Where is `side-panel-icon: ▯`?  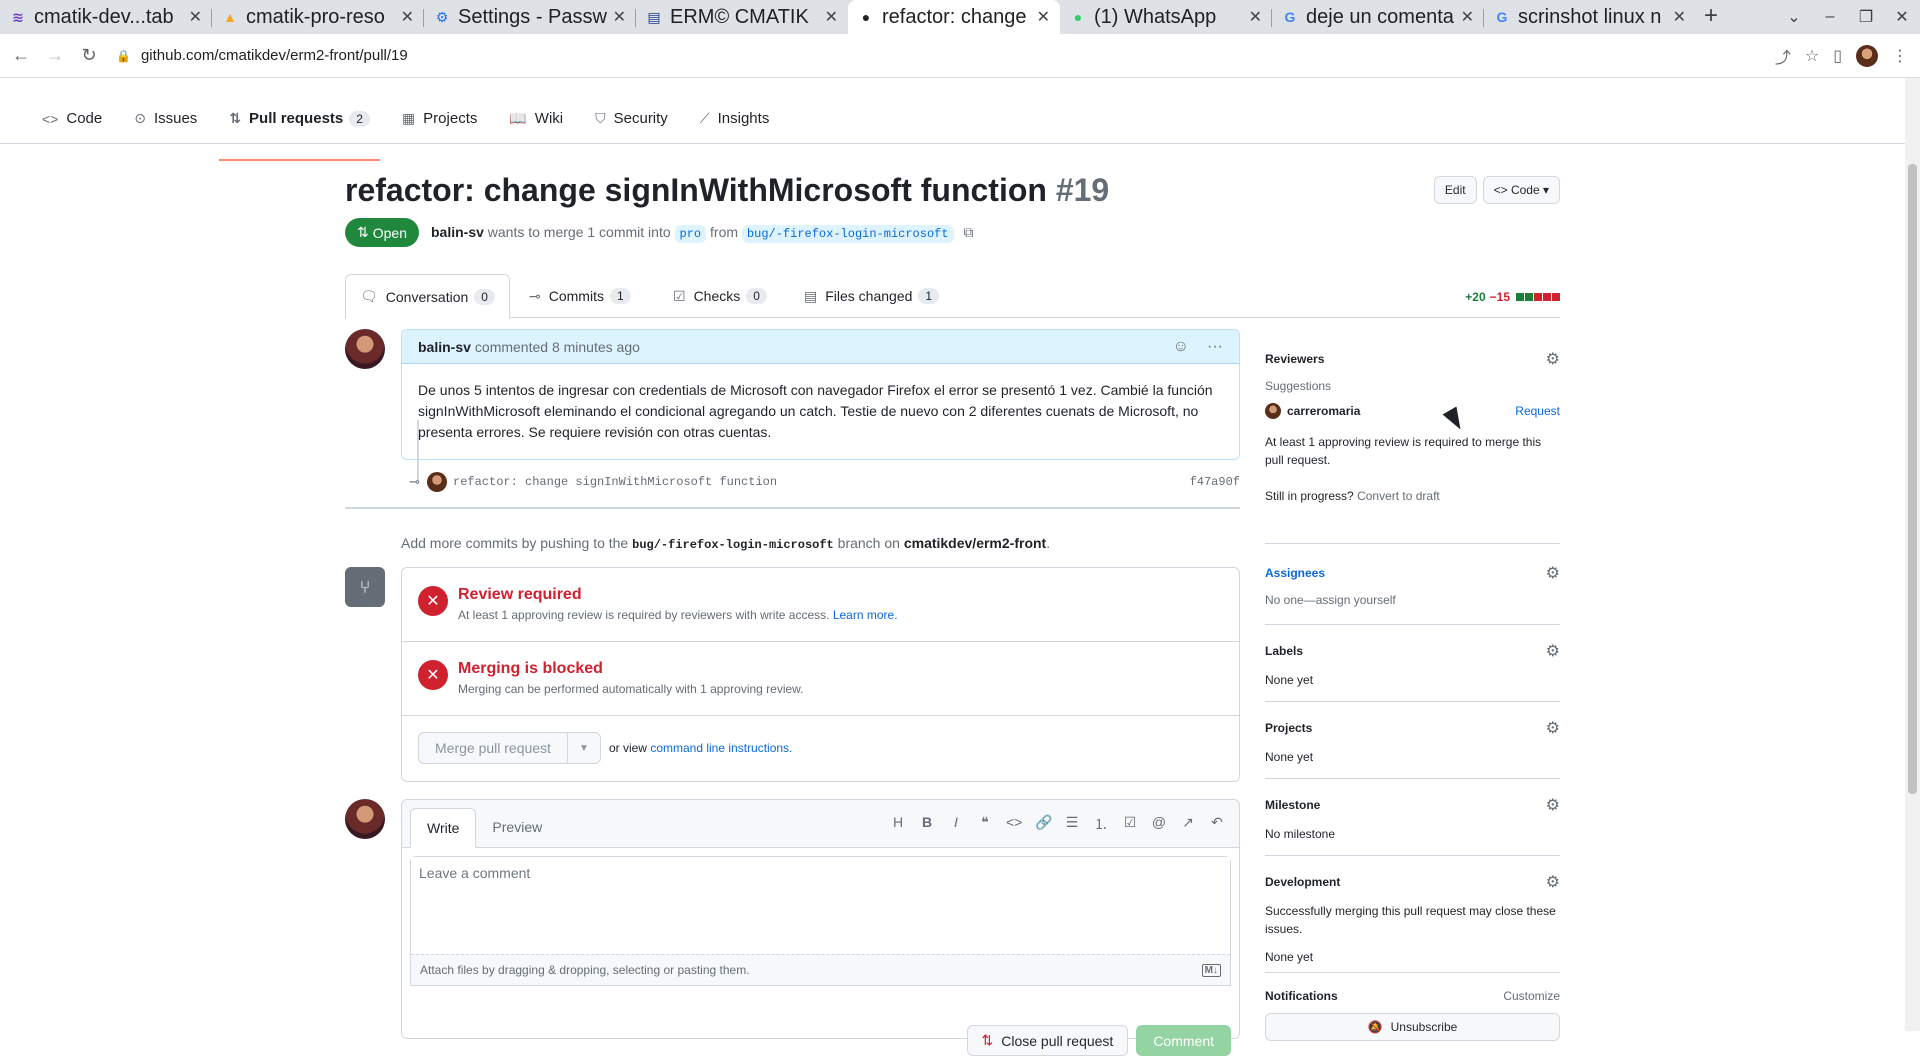 side-panel-icon: ▯ is located at coordinates (1837, 56).